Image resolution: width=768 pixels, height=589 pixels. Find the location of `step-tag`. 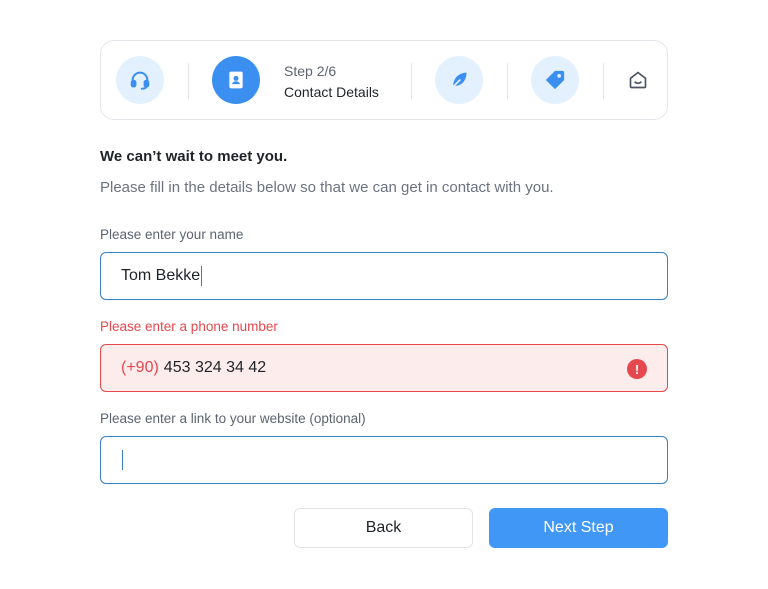

step-tag is located at coordinates (555, 80).